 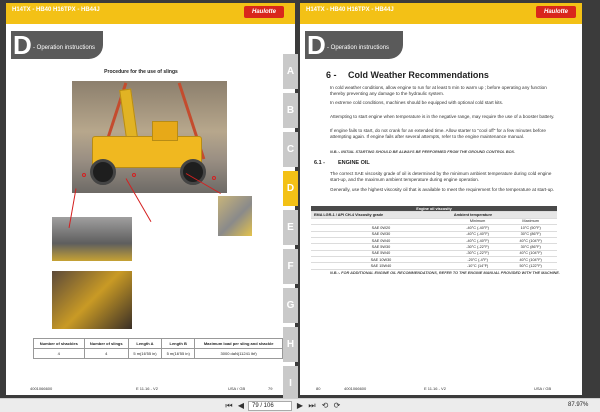 What do you see at coordinates (106, 343) in the screenshot?
I see `col-header: Number of slings` at bounding box center [106, 343].